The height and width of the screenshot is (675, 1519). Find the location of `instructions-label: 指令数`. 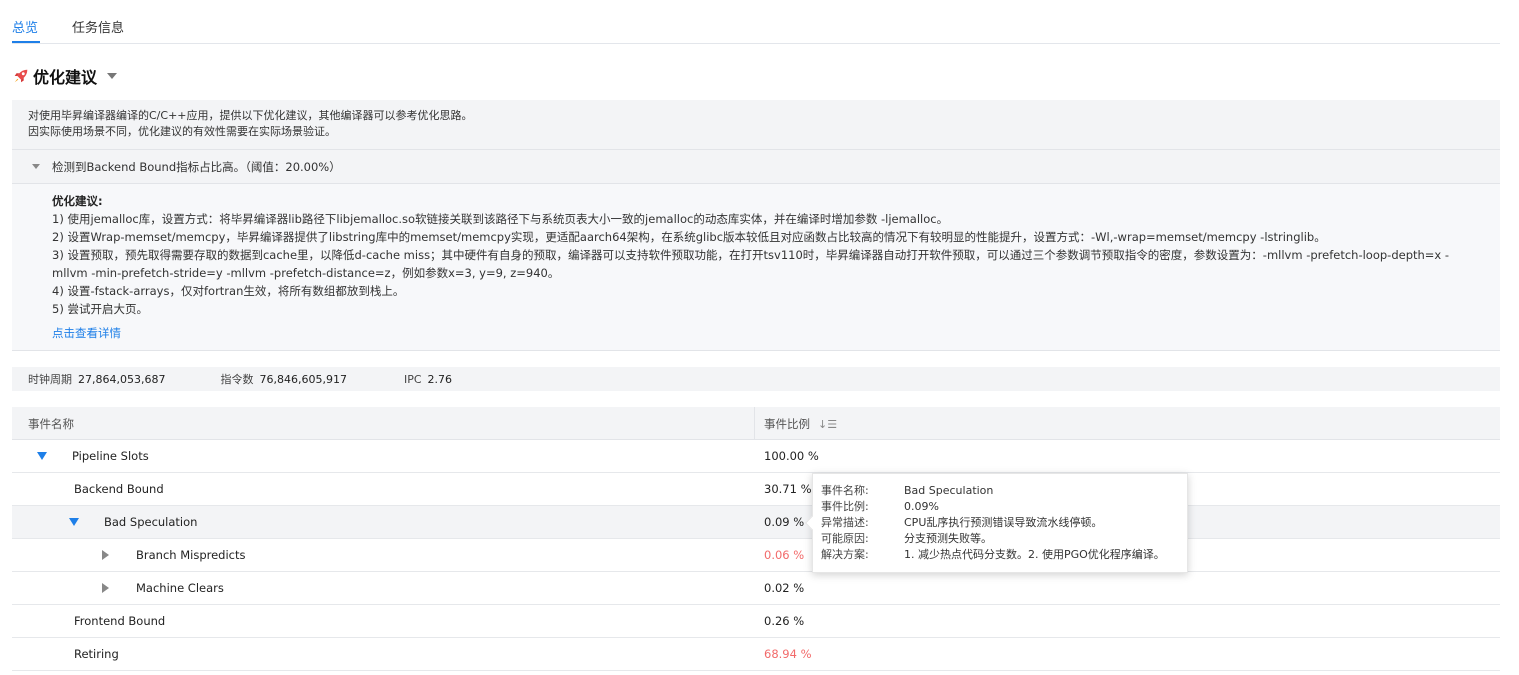

instructions-label: 指令数 is located at coordinates (237, 379).